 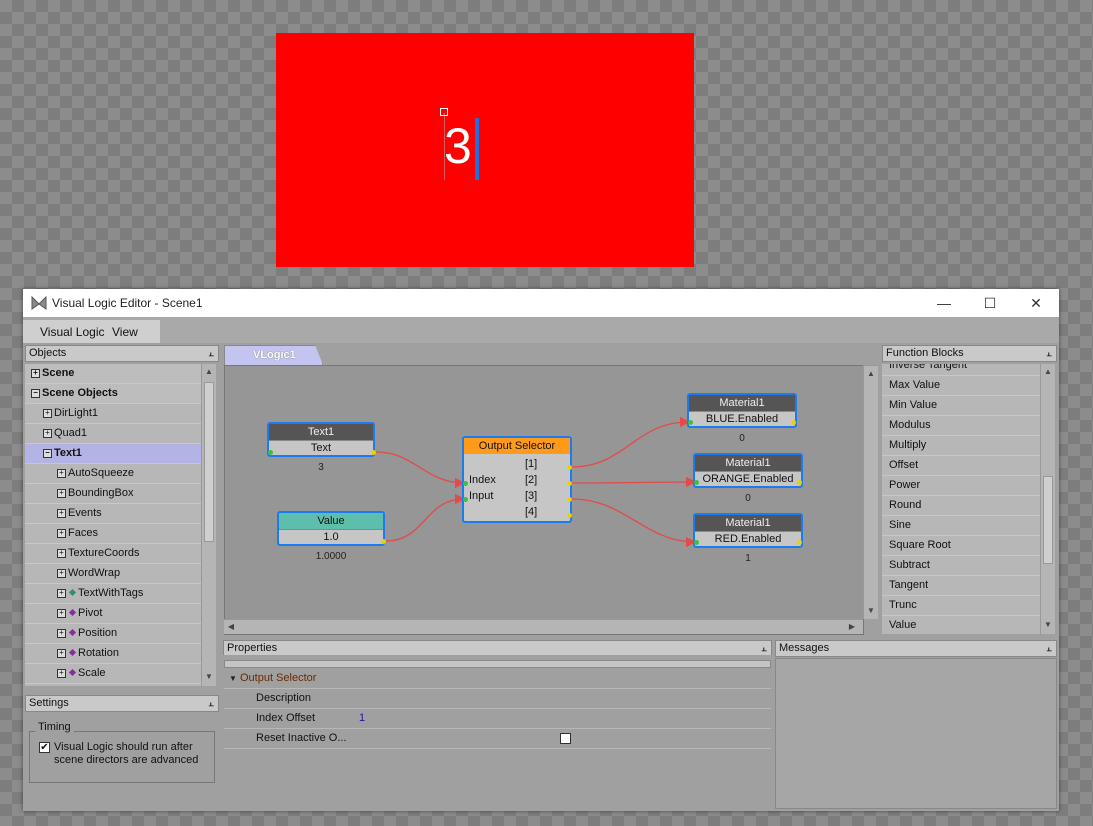 I want to click on scene-viewport: 3, so click(x=485, y=150).